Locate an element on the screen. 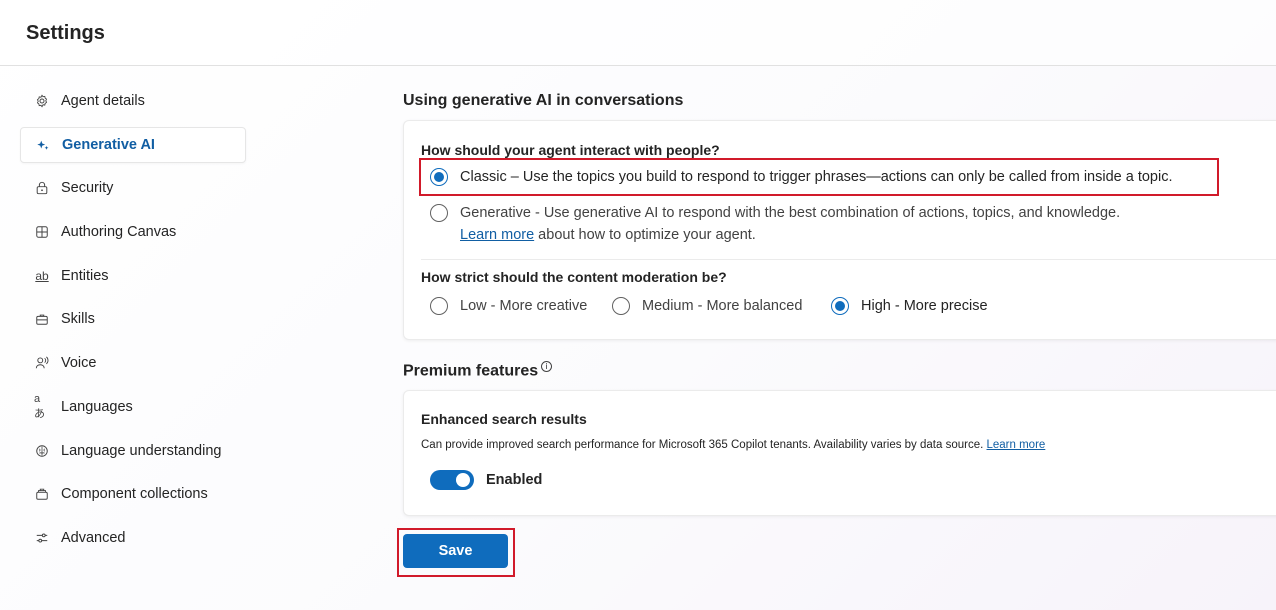  radio-label: Medium - More balanced is located at coordinates (722, 306).